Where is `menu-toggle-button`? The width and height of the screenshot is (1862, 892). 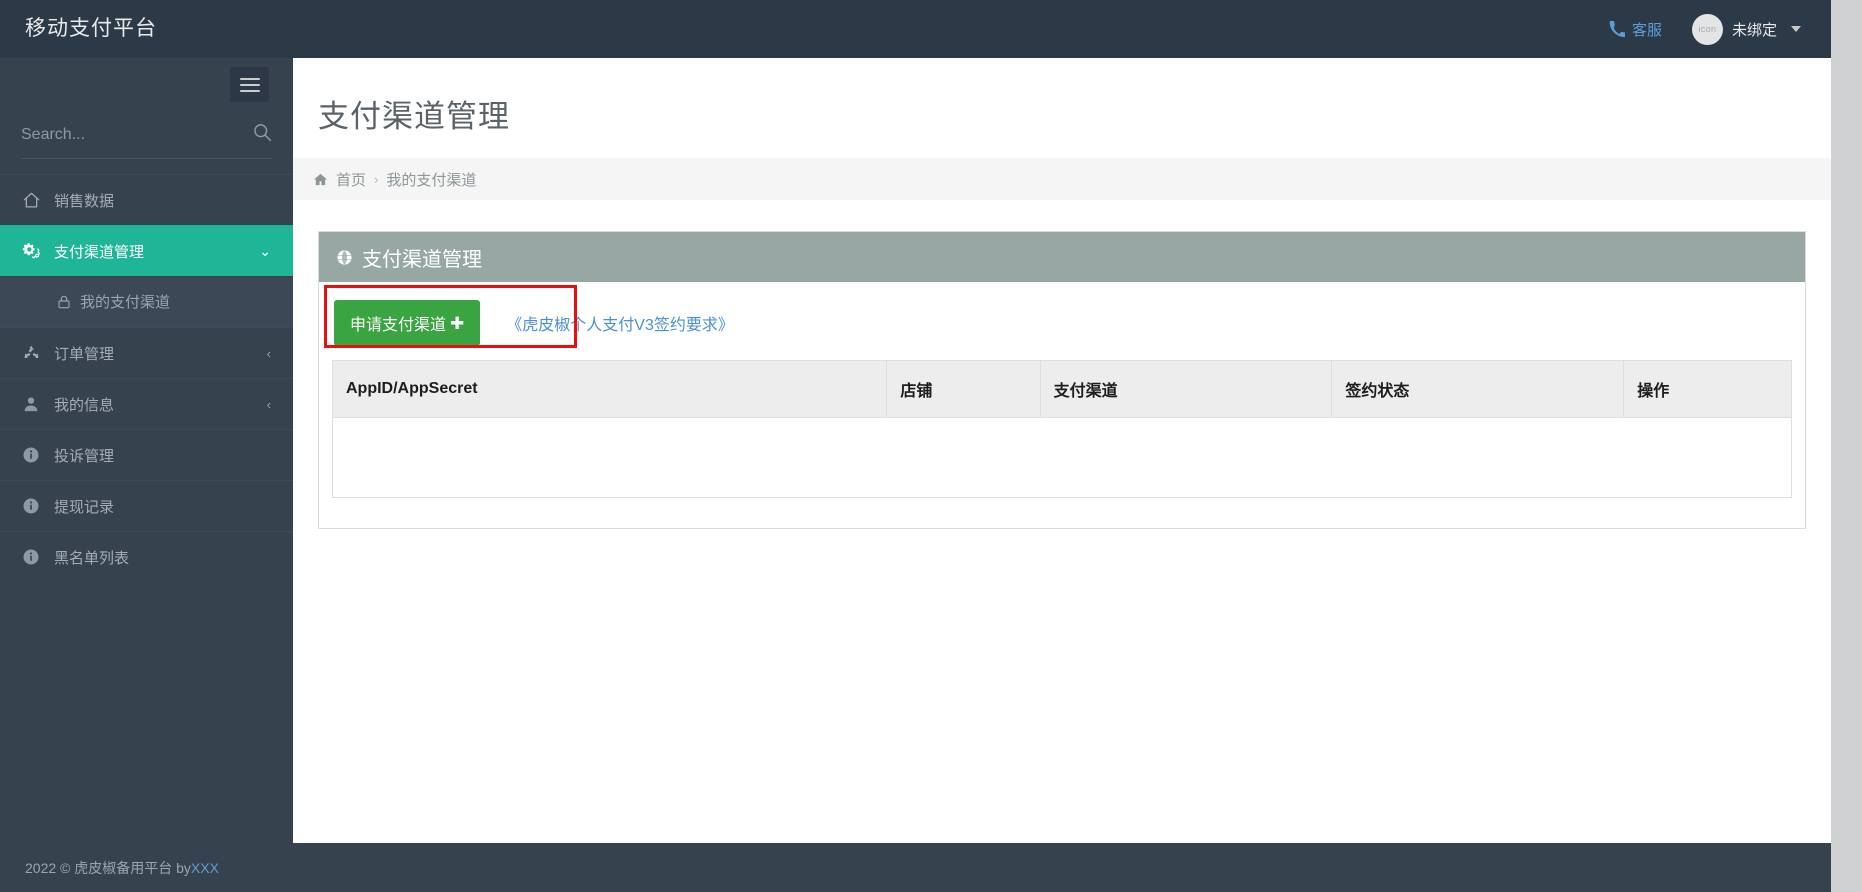 menu-toggle-button is located at coordinates (249, 84).